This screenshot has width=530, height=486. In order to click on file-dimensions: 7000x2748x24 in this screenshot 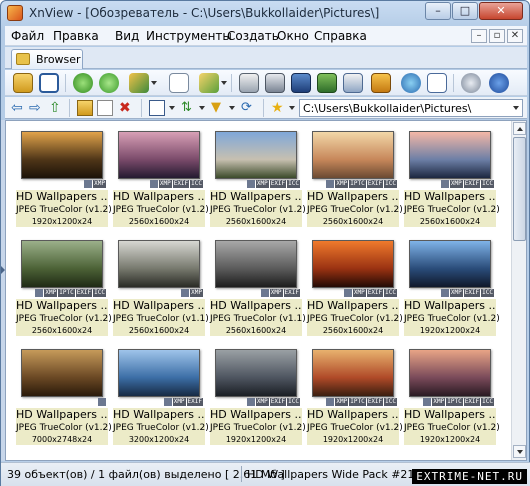, I will do `click(62, 439)`.